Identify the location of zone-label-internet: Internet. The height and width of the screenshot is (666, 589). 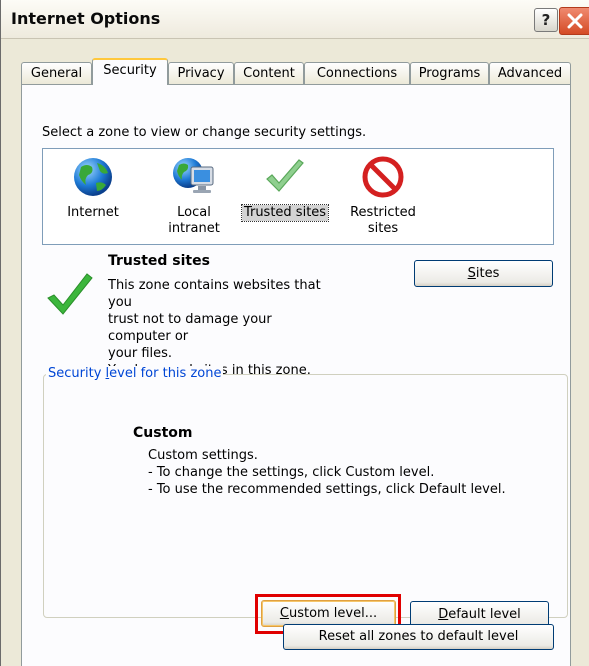
(93, 212).